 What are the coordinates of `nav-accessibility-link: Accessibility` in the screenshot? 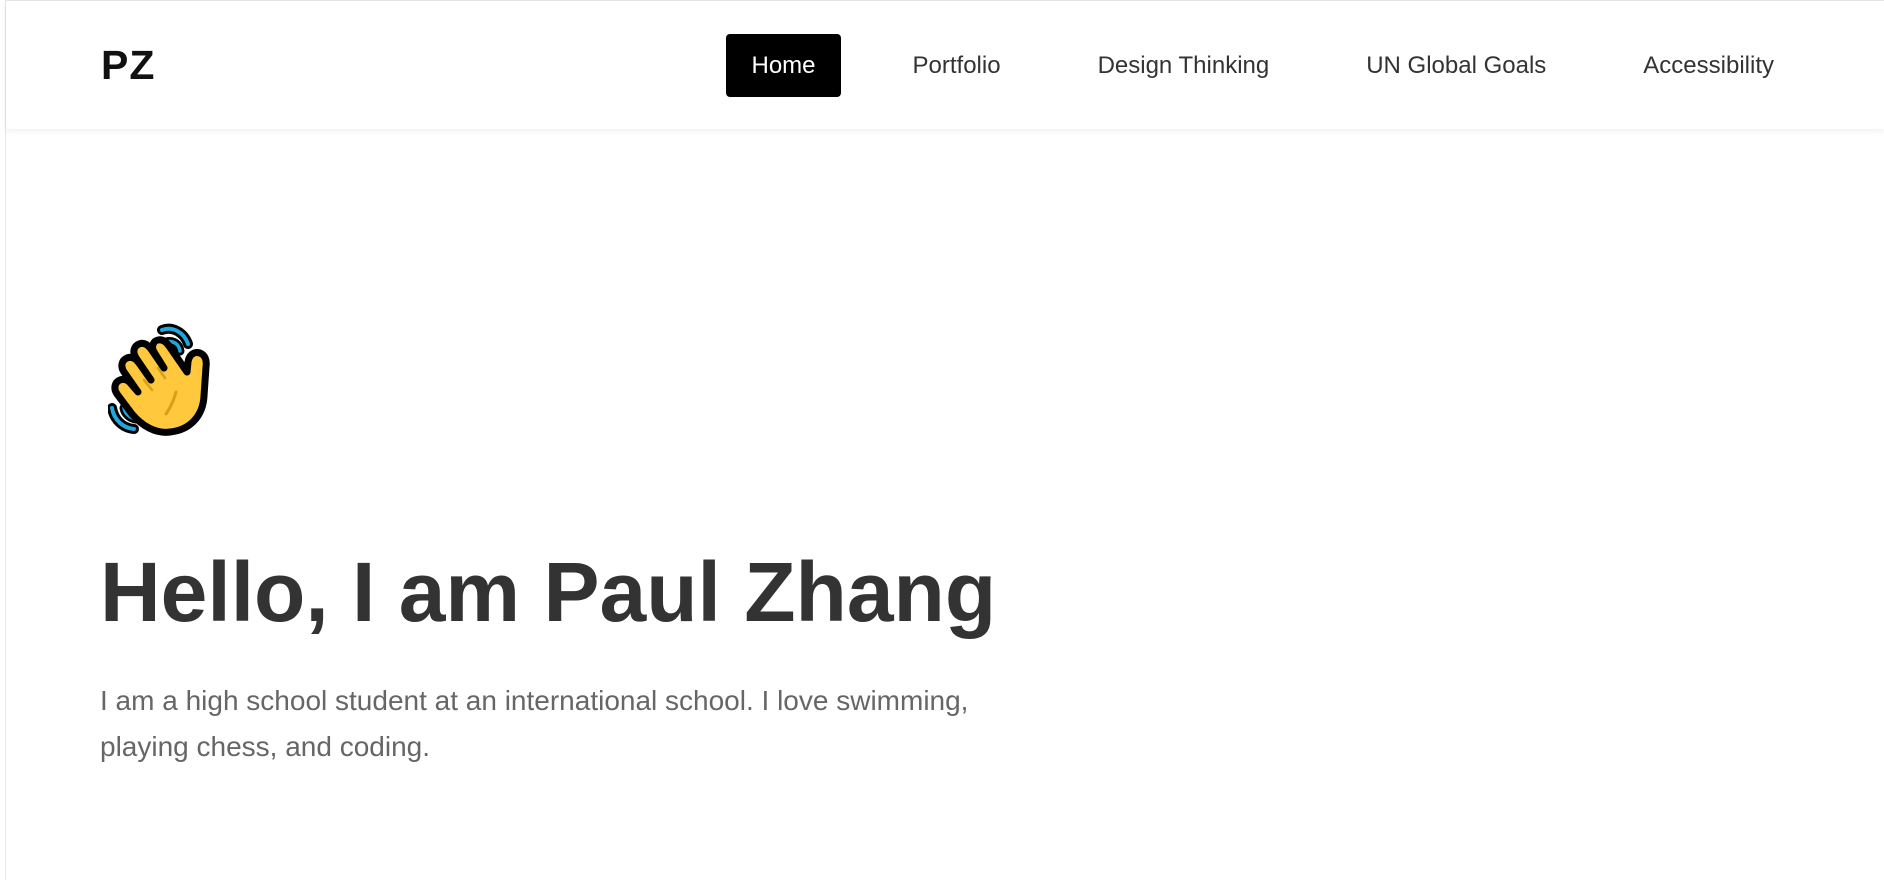 It's located at (1708, 65).